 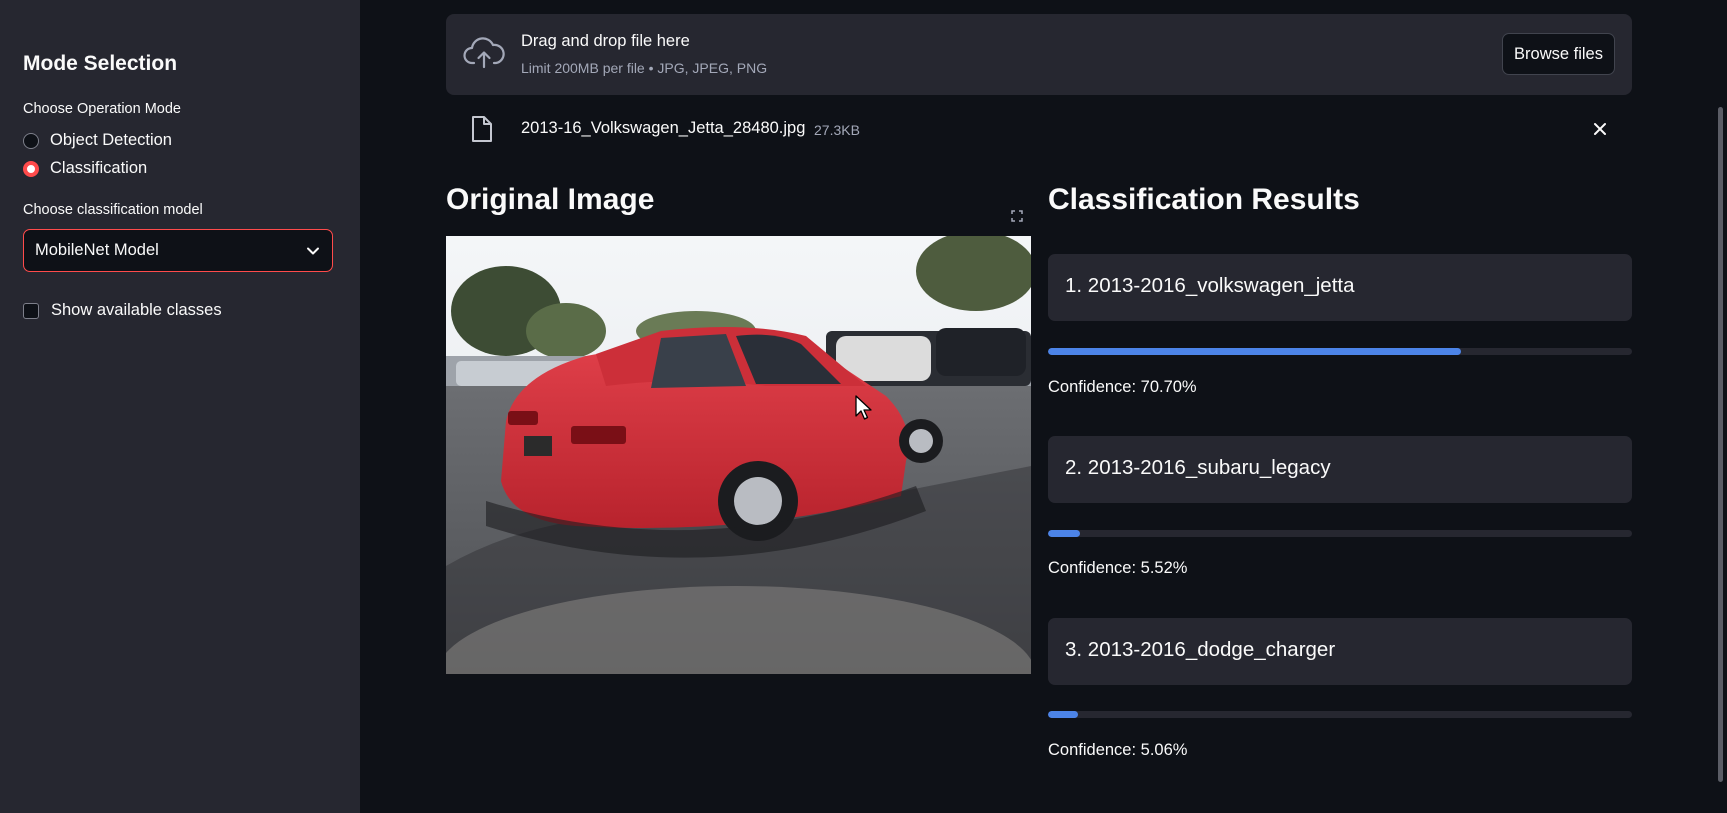 What do you see at coordinates (1340, 651) in the screenshot?
I see `result-card-3: 3. 2013-2016_dodge_charger` at bounding box center [1340, 651].